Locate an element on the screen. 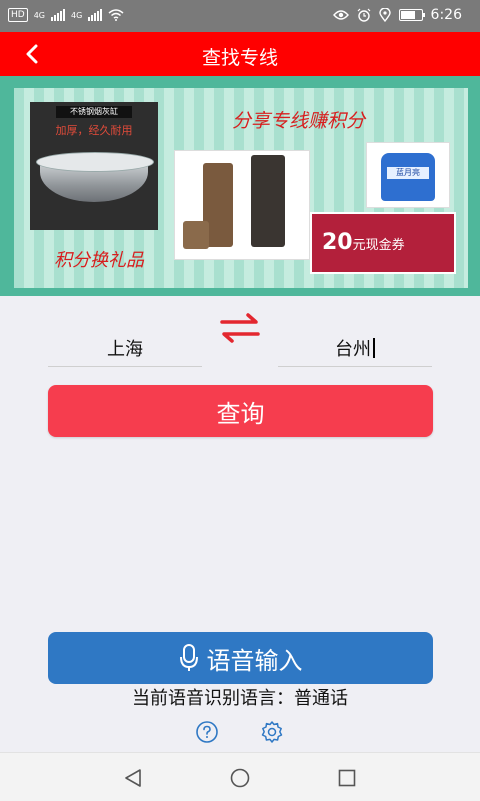  voice-input-button: 语音输入 is located at coordinates (240, 658).